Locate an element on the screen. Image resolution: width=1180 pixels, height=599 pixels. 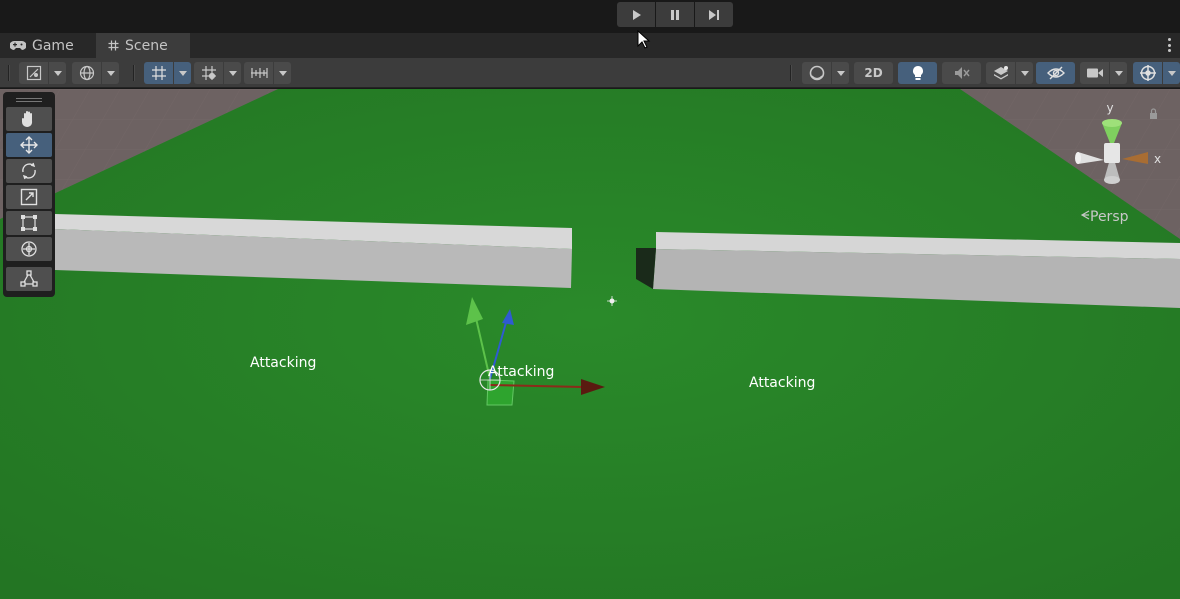
ruler-dropdown is located at coordinates (267, 73).